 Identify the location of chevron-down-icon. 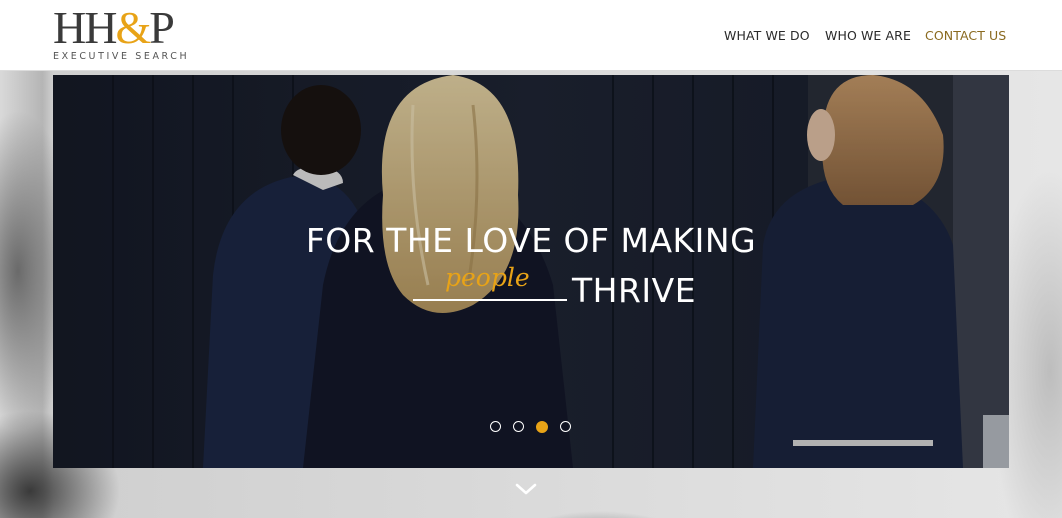
(526, 489).